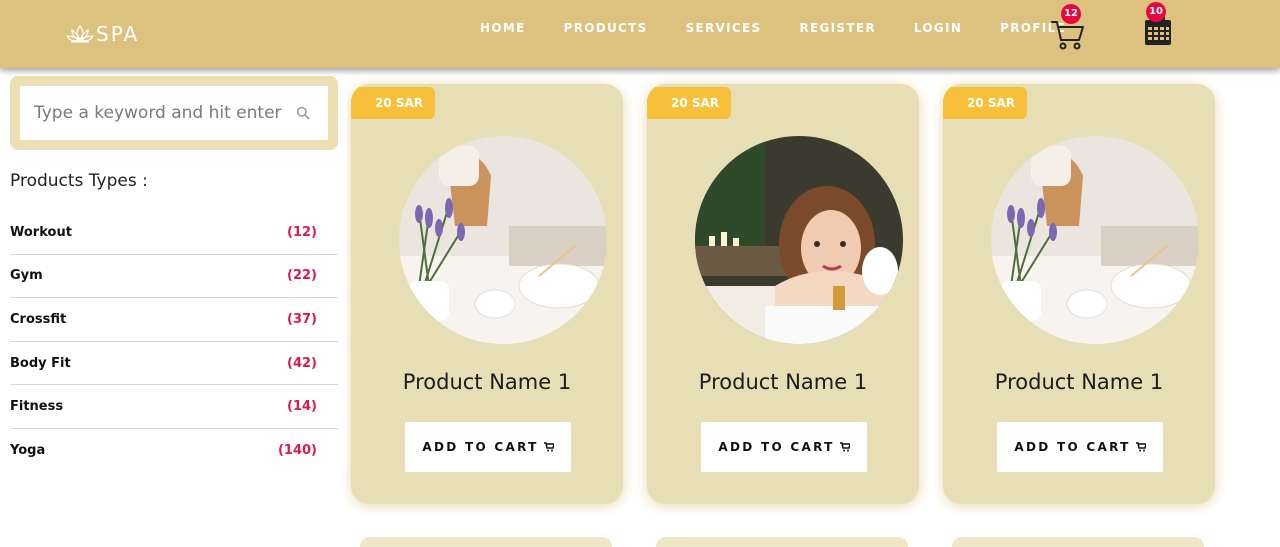 This screenshot has height=547, width=1280. What do you see at coordinates (41, 232) in the screenshot?
I see `type-name: Workout` at bounding box center [41, 232].